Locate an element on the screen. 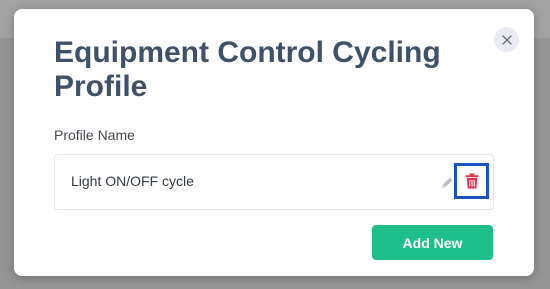  pencil-icon is located at coordinates (447, 183).